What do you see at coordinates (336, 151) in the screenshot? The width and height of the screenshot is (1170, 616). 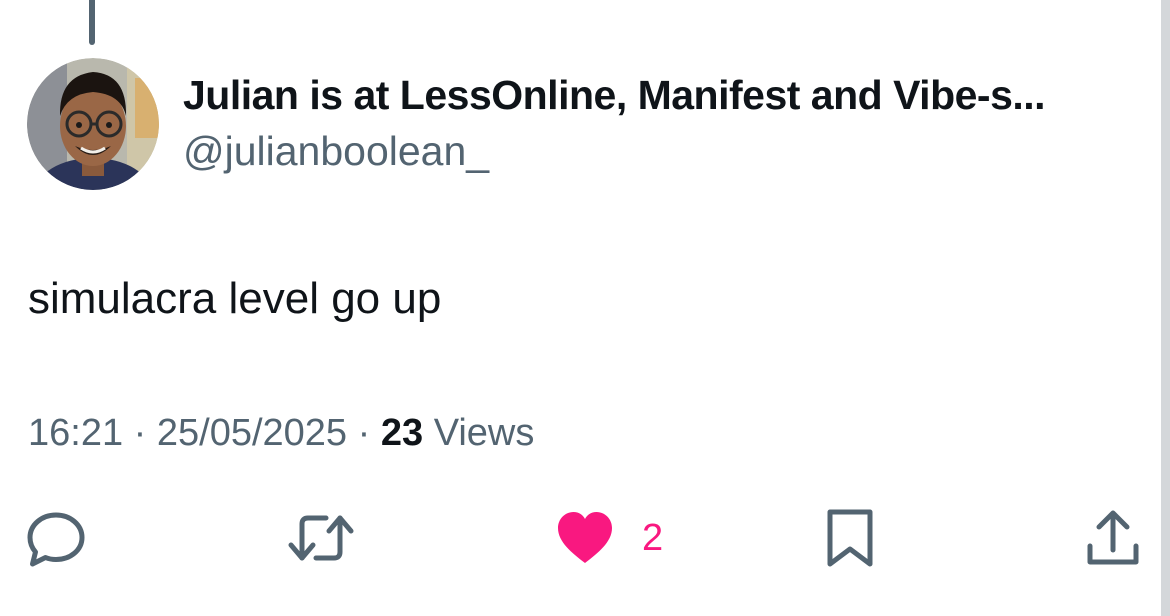 I see `author-handle: @julianboolean_` at bounding box center [336, 151].